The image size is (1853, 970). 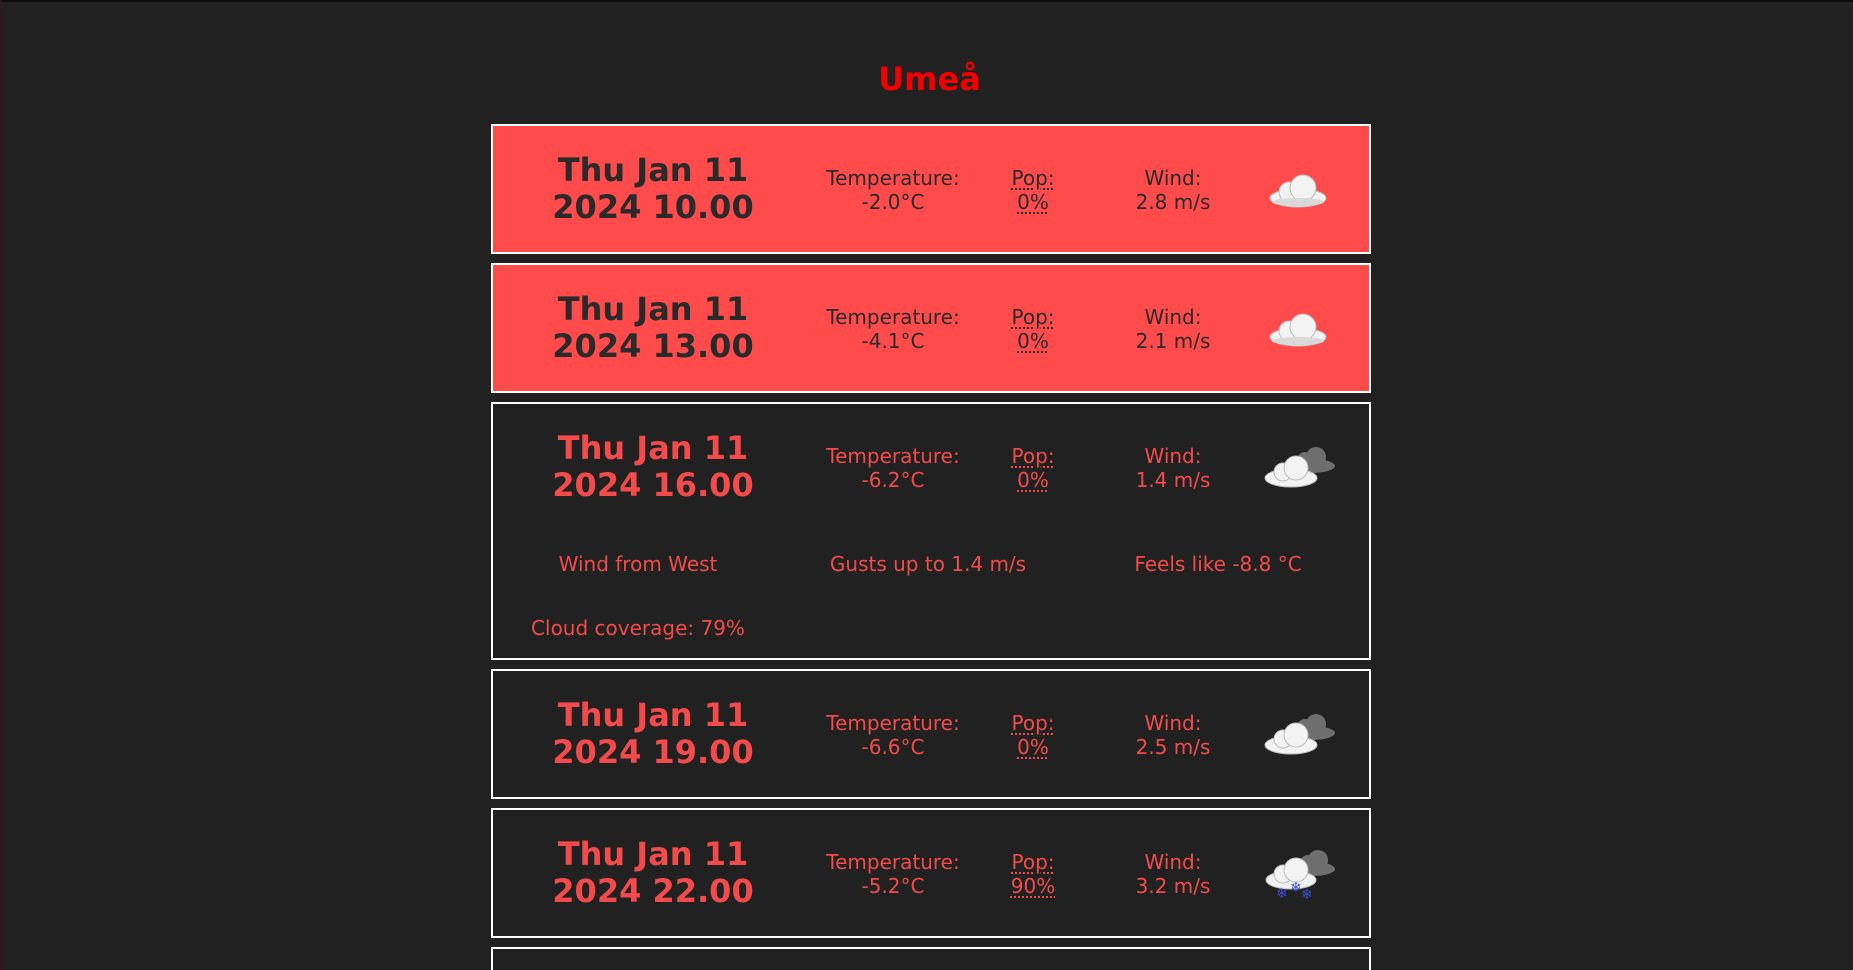 What do you see at coordinates (653, 891) in the screenshot?
I see `forecast-year-time: 2024 22.00` at bounding box center [653, 891].